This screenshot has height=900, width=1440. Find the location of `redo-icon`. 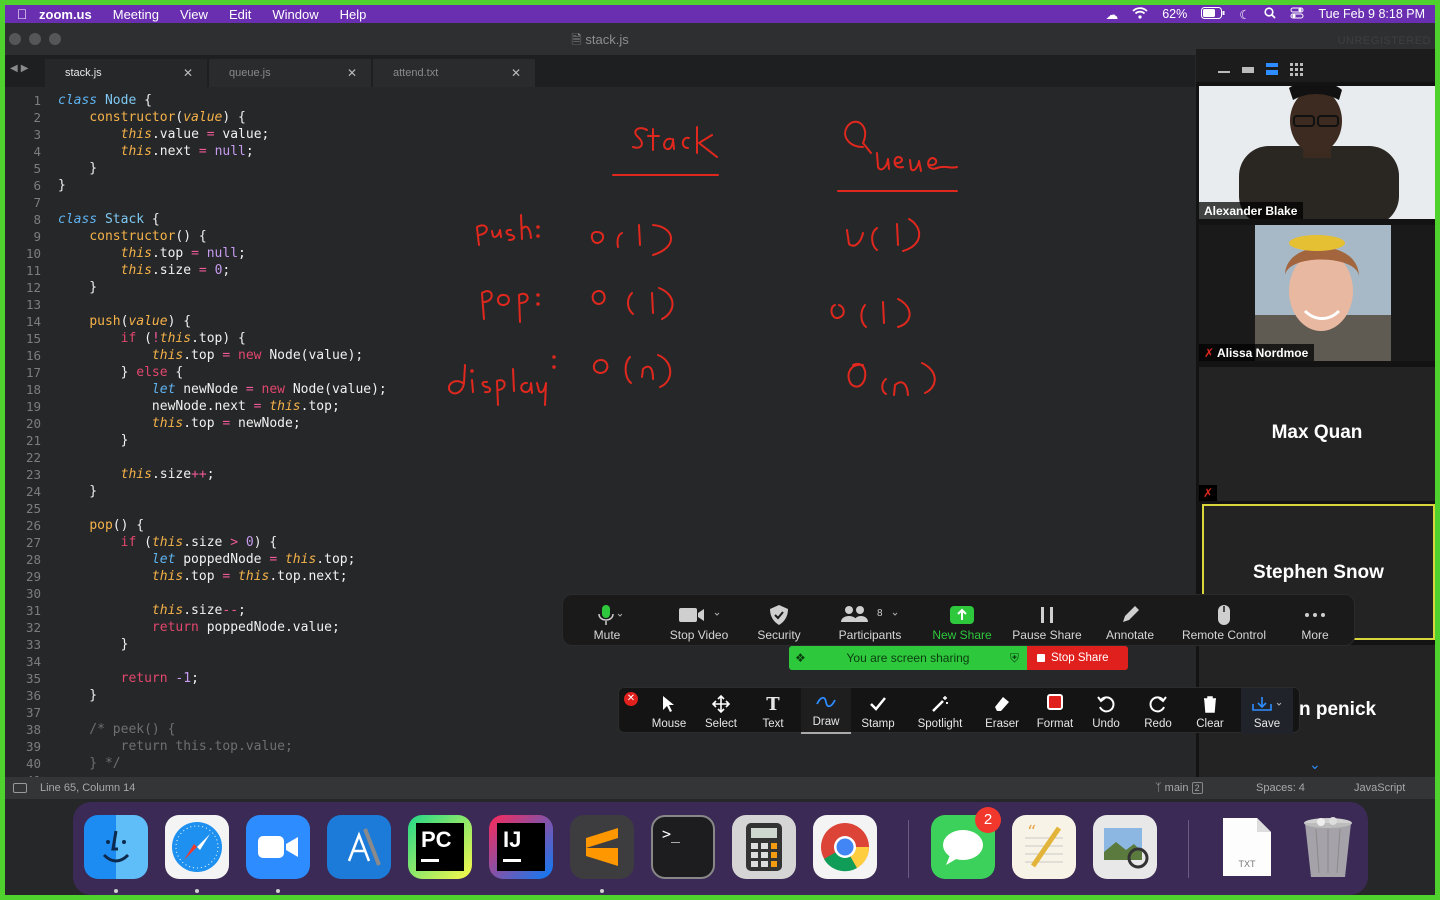

redo-icon is located at coordinates (1158, 704).